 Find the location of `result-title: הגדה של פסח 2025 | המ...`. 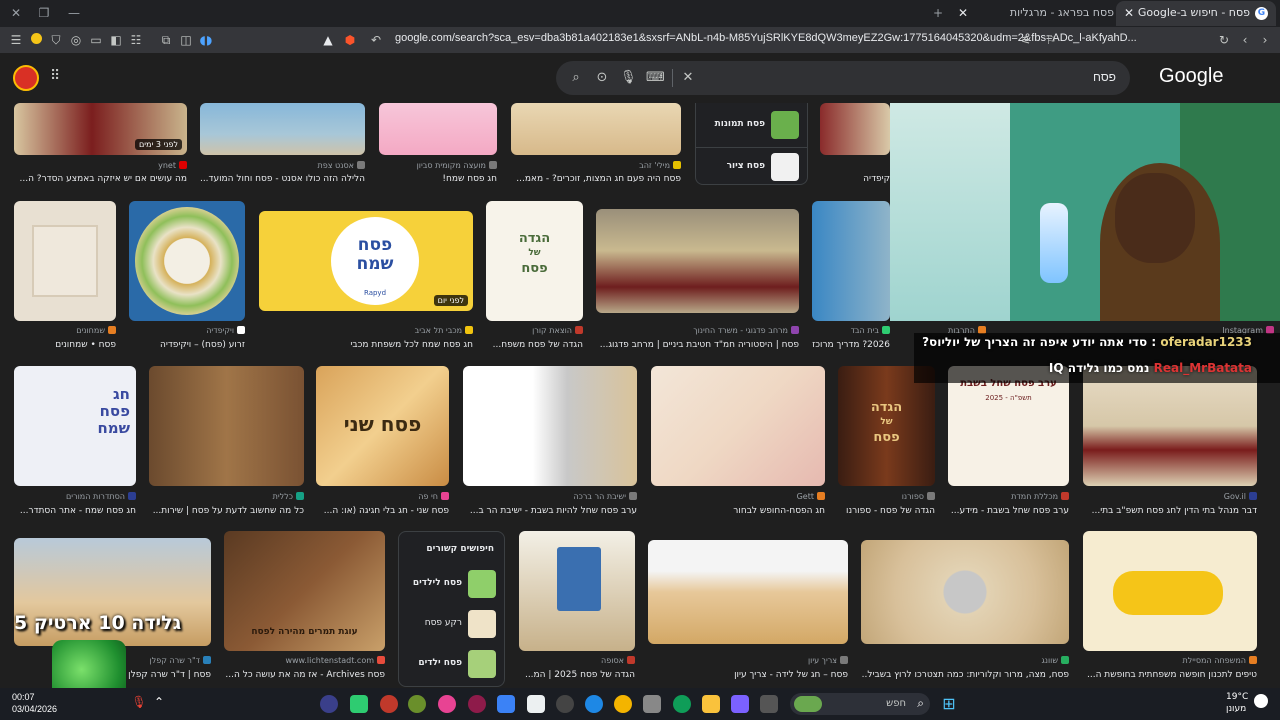

result-title: הגדה של פסח 2025 | המ... is located at coordinates (577, 675).